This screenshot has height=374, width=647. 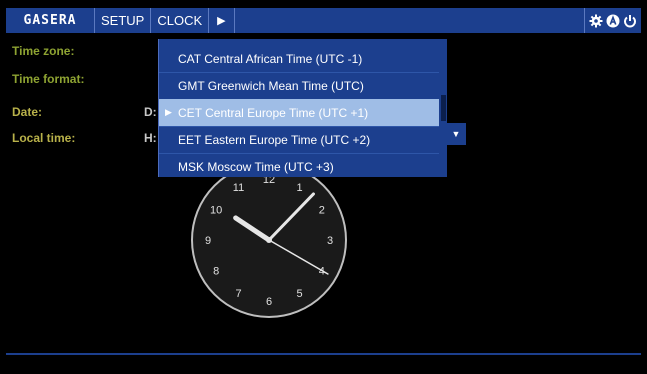 What do you see at coordinates (630, 21) in the screenshot?
I see `power-icon` at bounding box center [630, 21].